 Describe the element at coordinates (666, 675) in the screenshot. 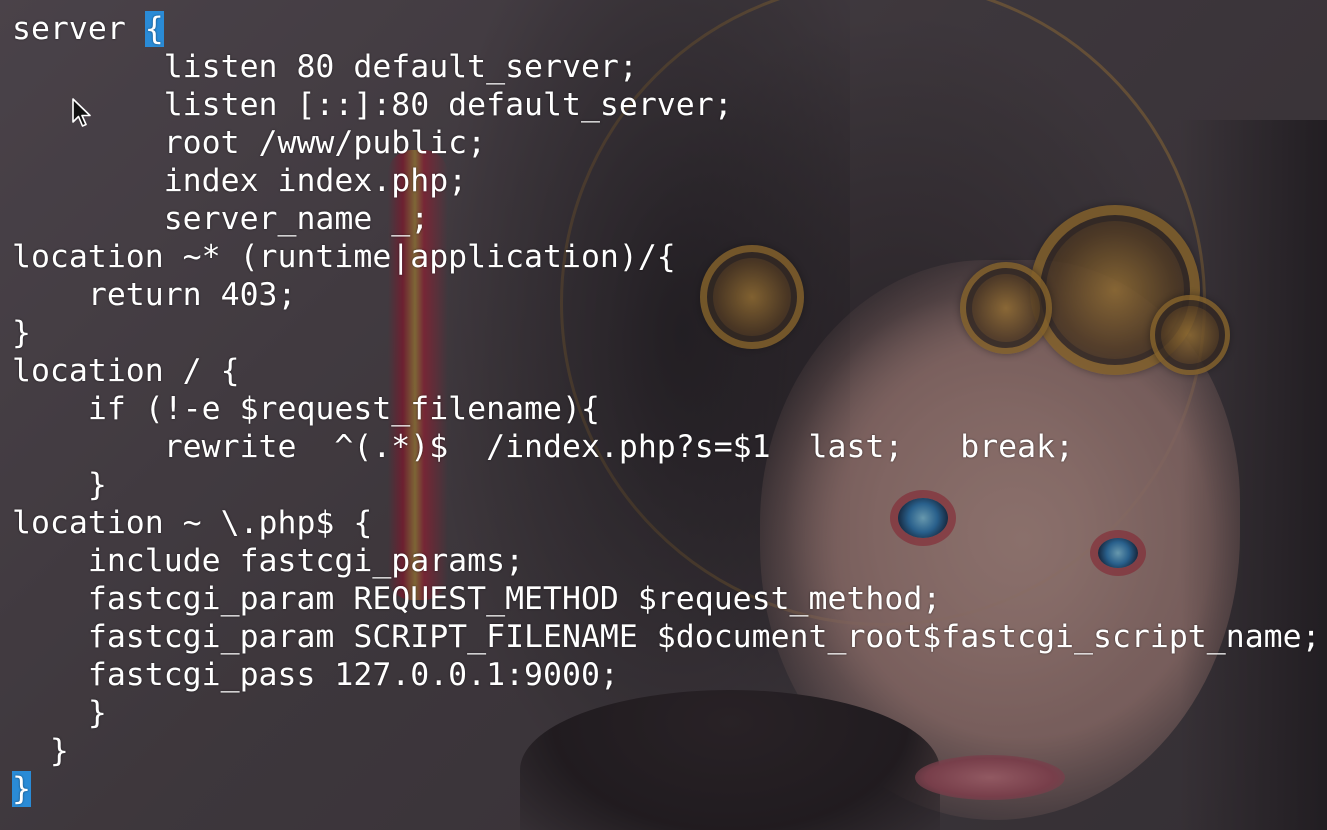

I see `code-line: fastcgi_pass 127.0.0.1:9000;` at that location.